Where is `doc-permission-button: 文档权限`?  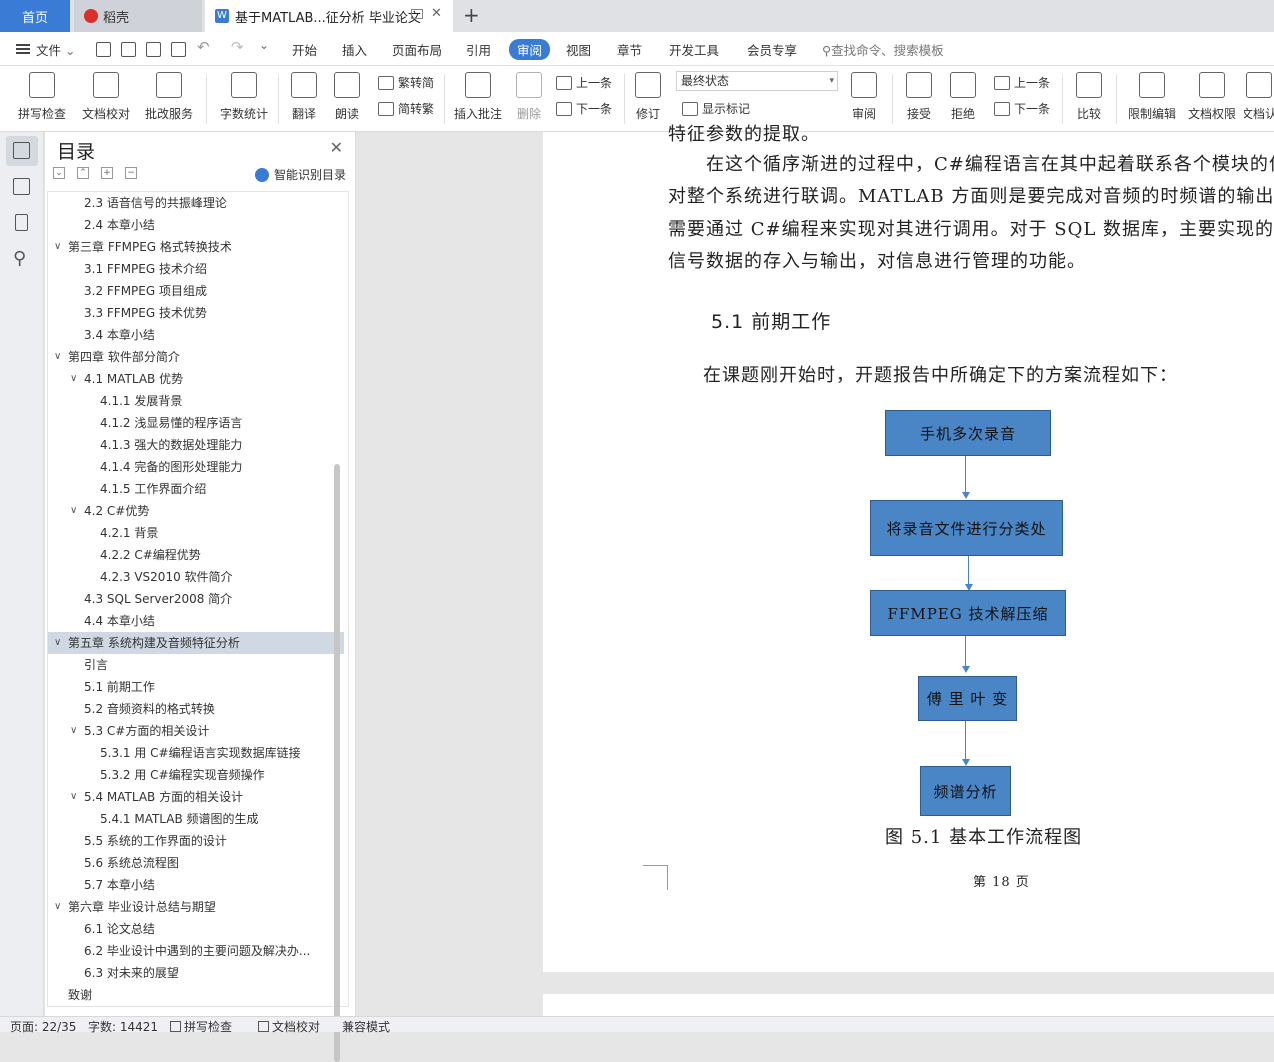 doc-permission-button: 文档权限 is located at coordinates (1212, 94).